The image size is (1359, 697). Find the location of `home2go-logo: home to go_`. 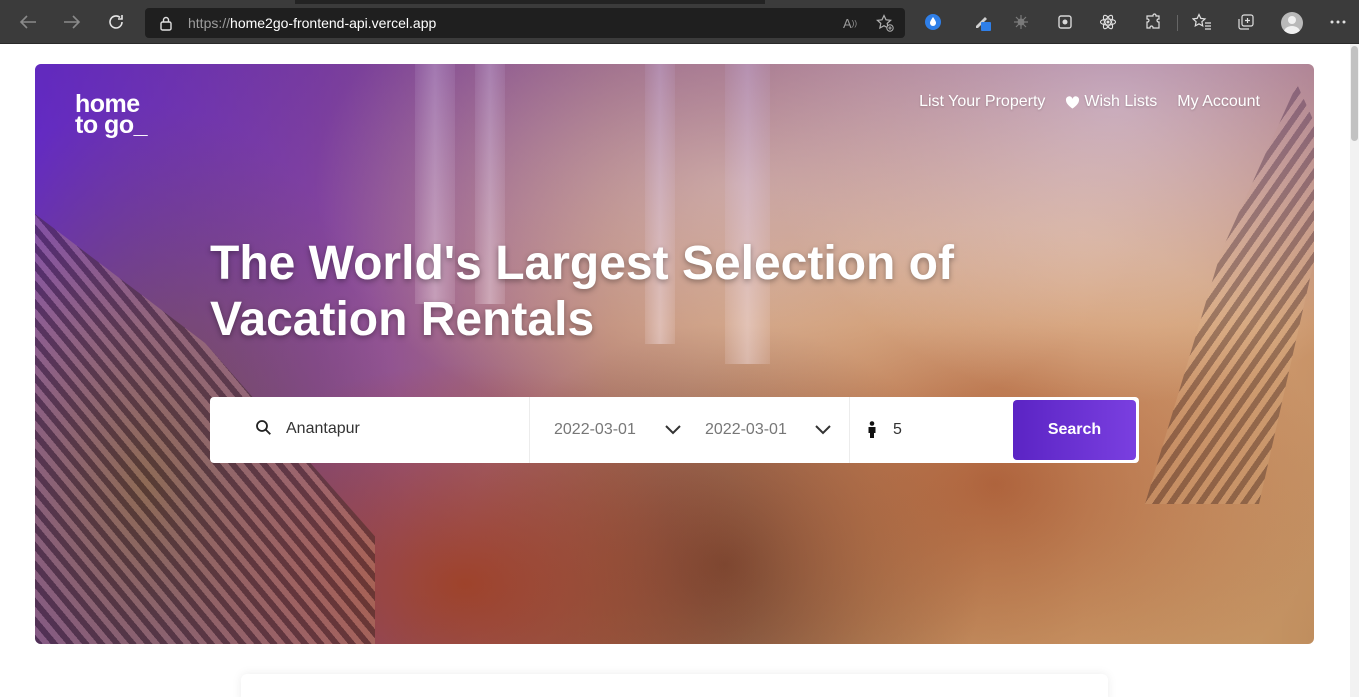

home2go-logo: home to go_ is located at coordinates (111, 115).